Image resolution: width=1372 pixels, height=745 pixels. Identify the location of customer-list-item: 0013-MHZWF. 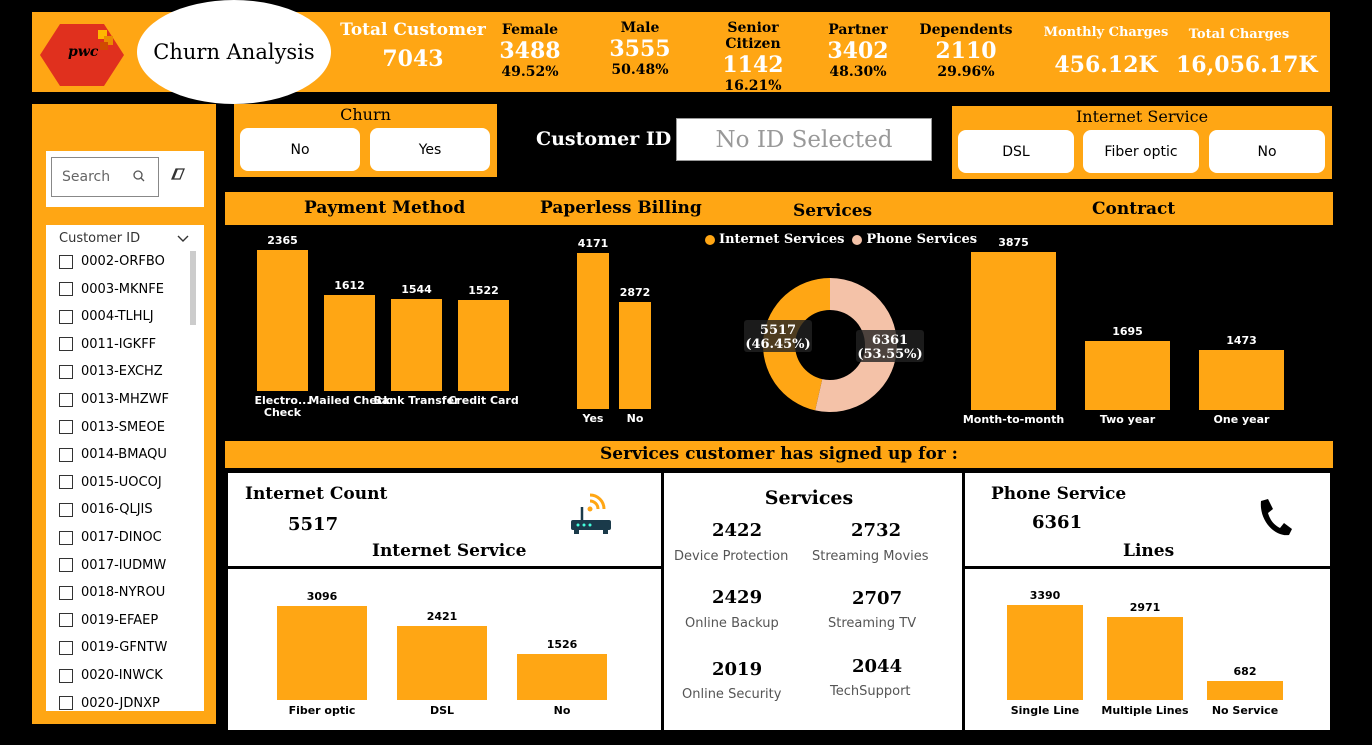
(114, 399).